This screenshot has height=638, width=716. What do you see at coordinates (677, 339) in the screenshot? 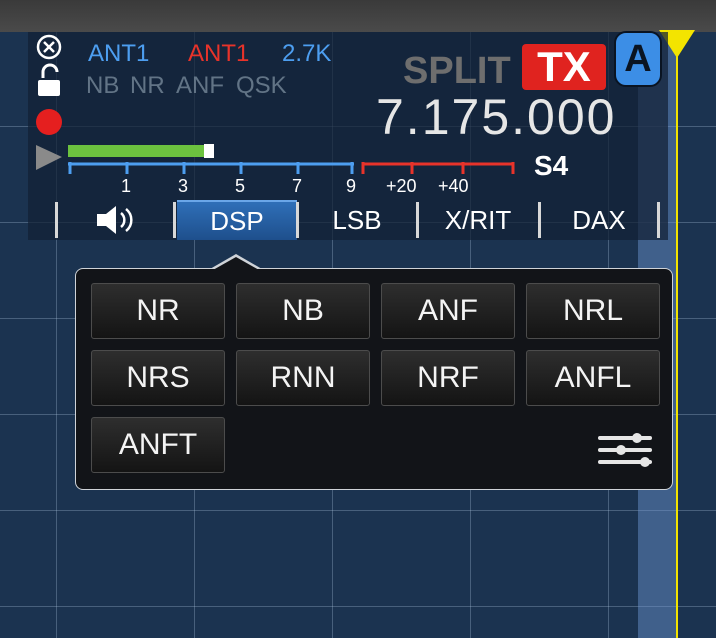
I see `slice-carrier-line` at bounding box center [677, 339].